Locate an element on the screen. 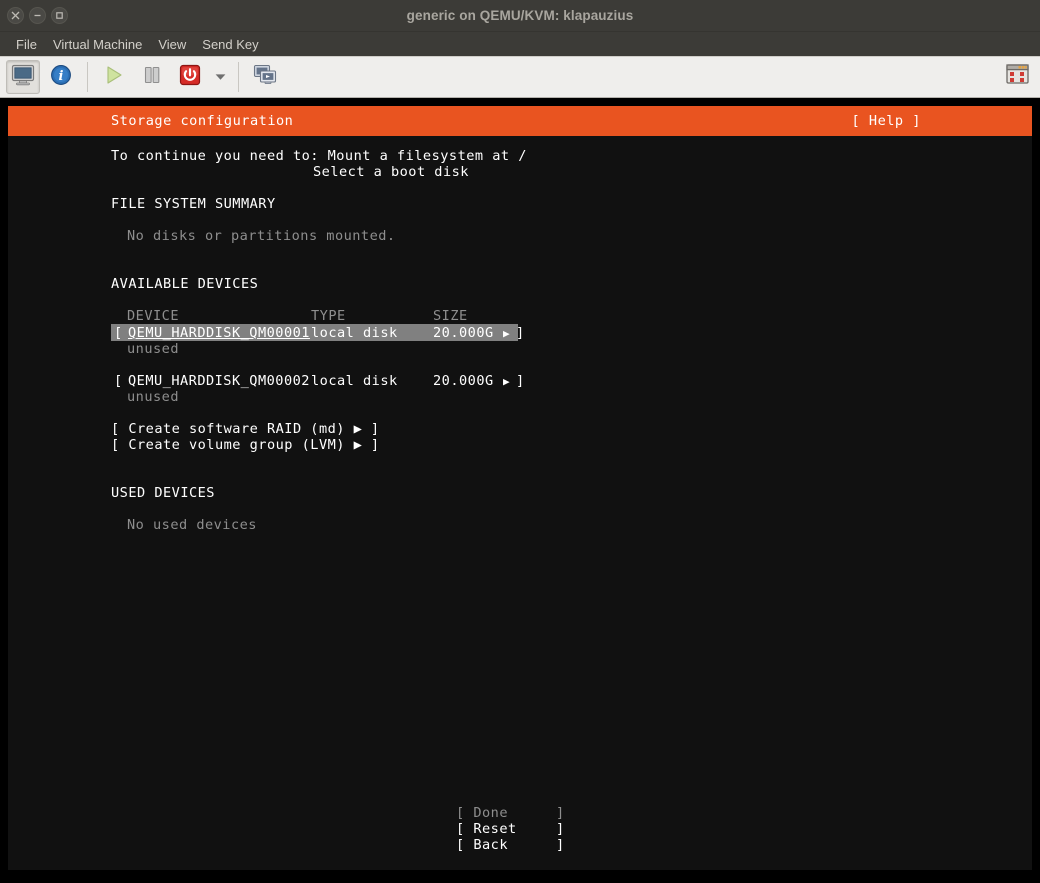 This screenshot has height=883, width=1040. done-button-close-bracket: ] is located at coordinates (560, 813).